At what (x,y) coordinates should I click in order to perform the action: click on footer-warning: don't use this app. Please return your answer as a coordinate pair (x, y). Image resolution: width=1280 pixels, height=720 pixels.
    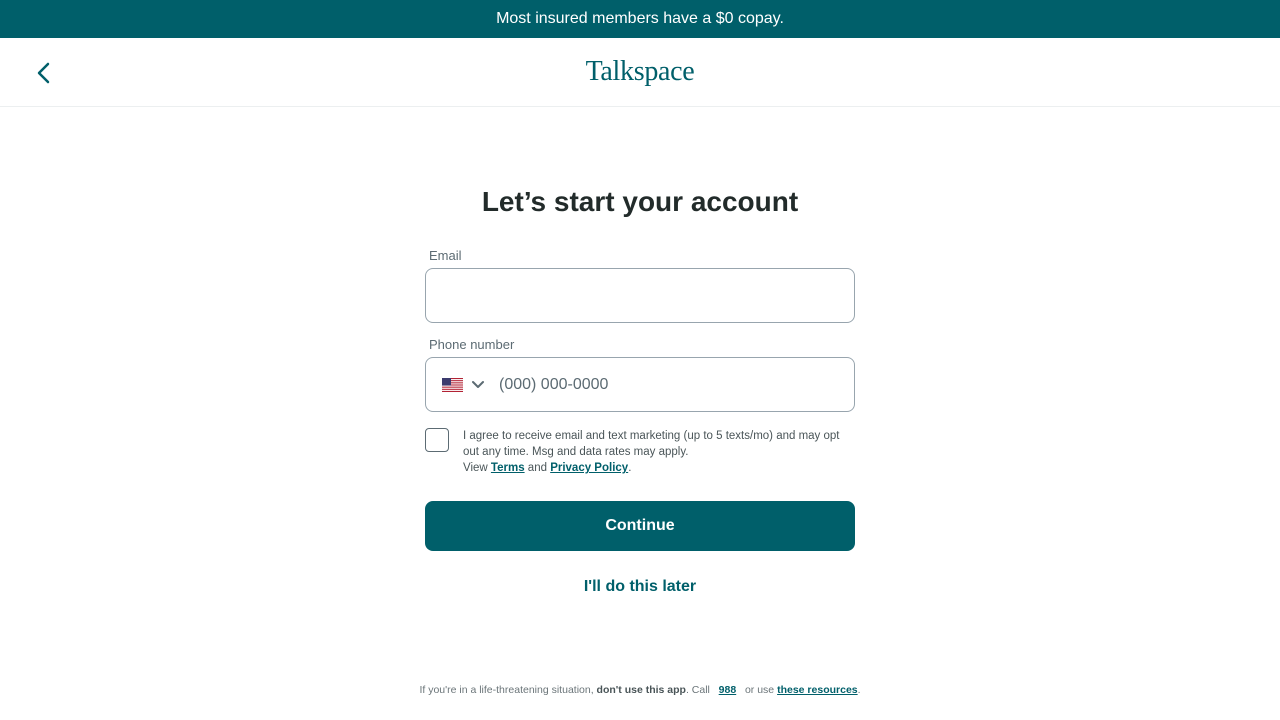
    Looking at the image, I should click on (641, 690).